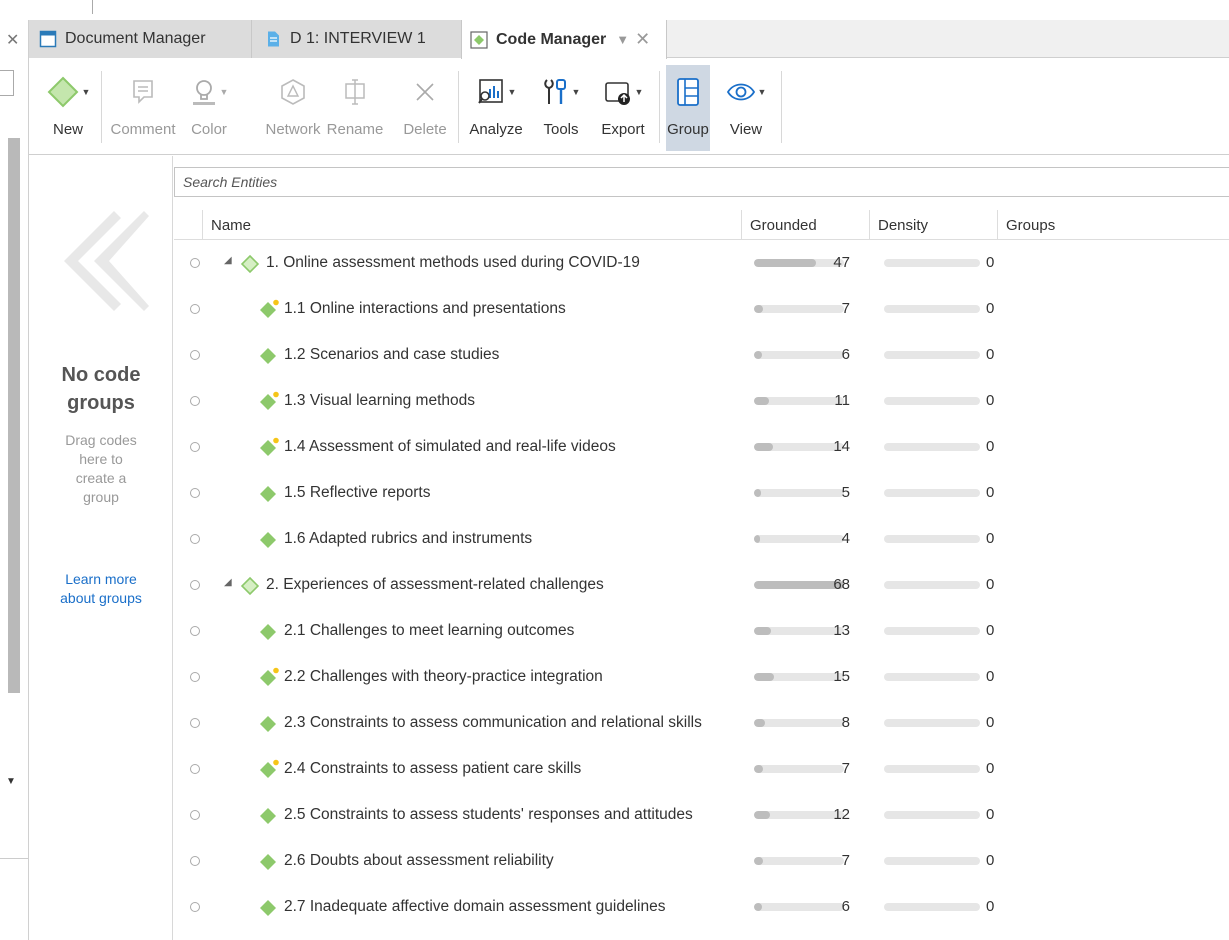 The image size is (1229, 940). What do you see at coordinates (561, 111) in the screenshot?
I see `tools-button: ▼ Tools` at bounding box center [561, 111].